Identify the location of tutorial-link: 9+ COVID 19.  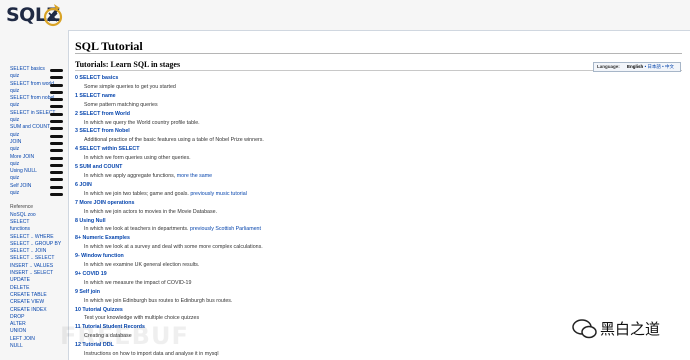
(345, 274).